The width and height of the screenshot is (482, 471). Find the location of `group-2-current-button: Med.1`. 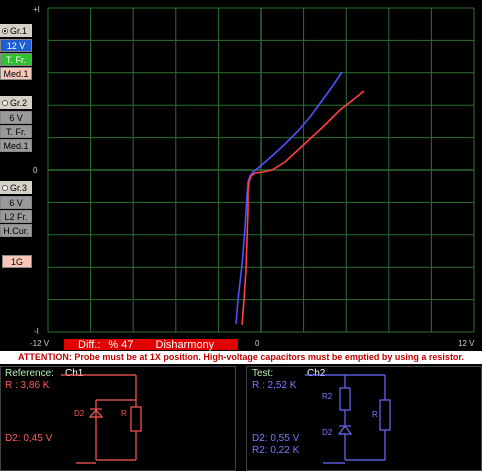

group-2-current-button: Med.1 is located at coordinates (16, 145).